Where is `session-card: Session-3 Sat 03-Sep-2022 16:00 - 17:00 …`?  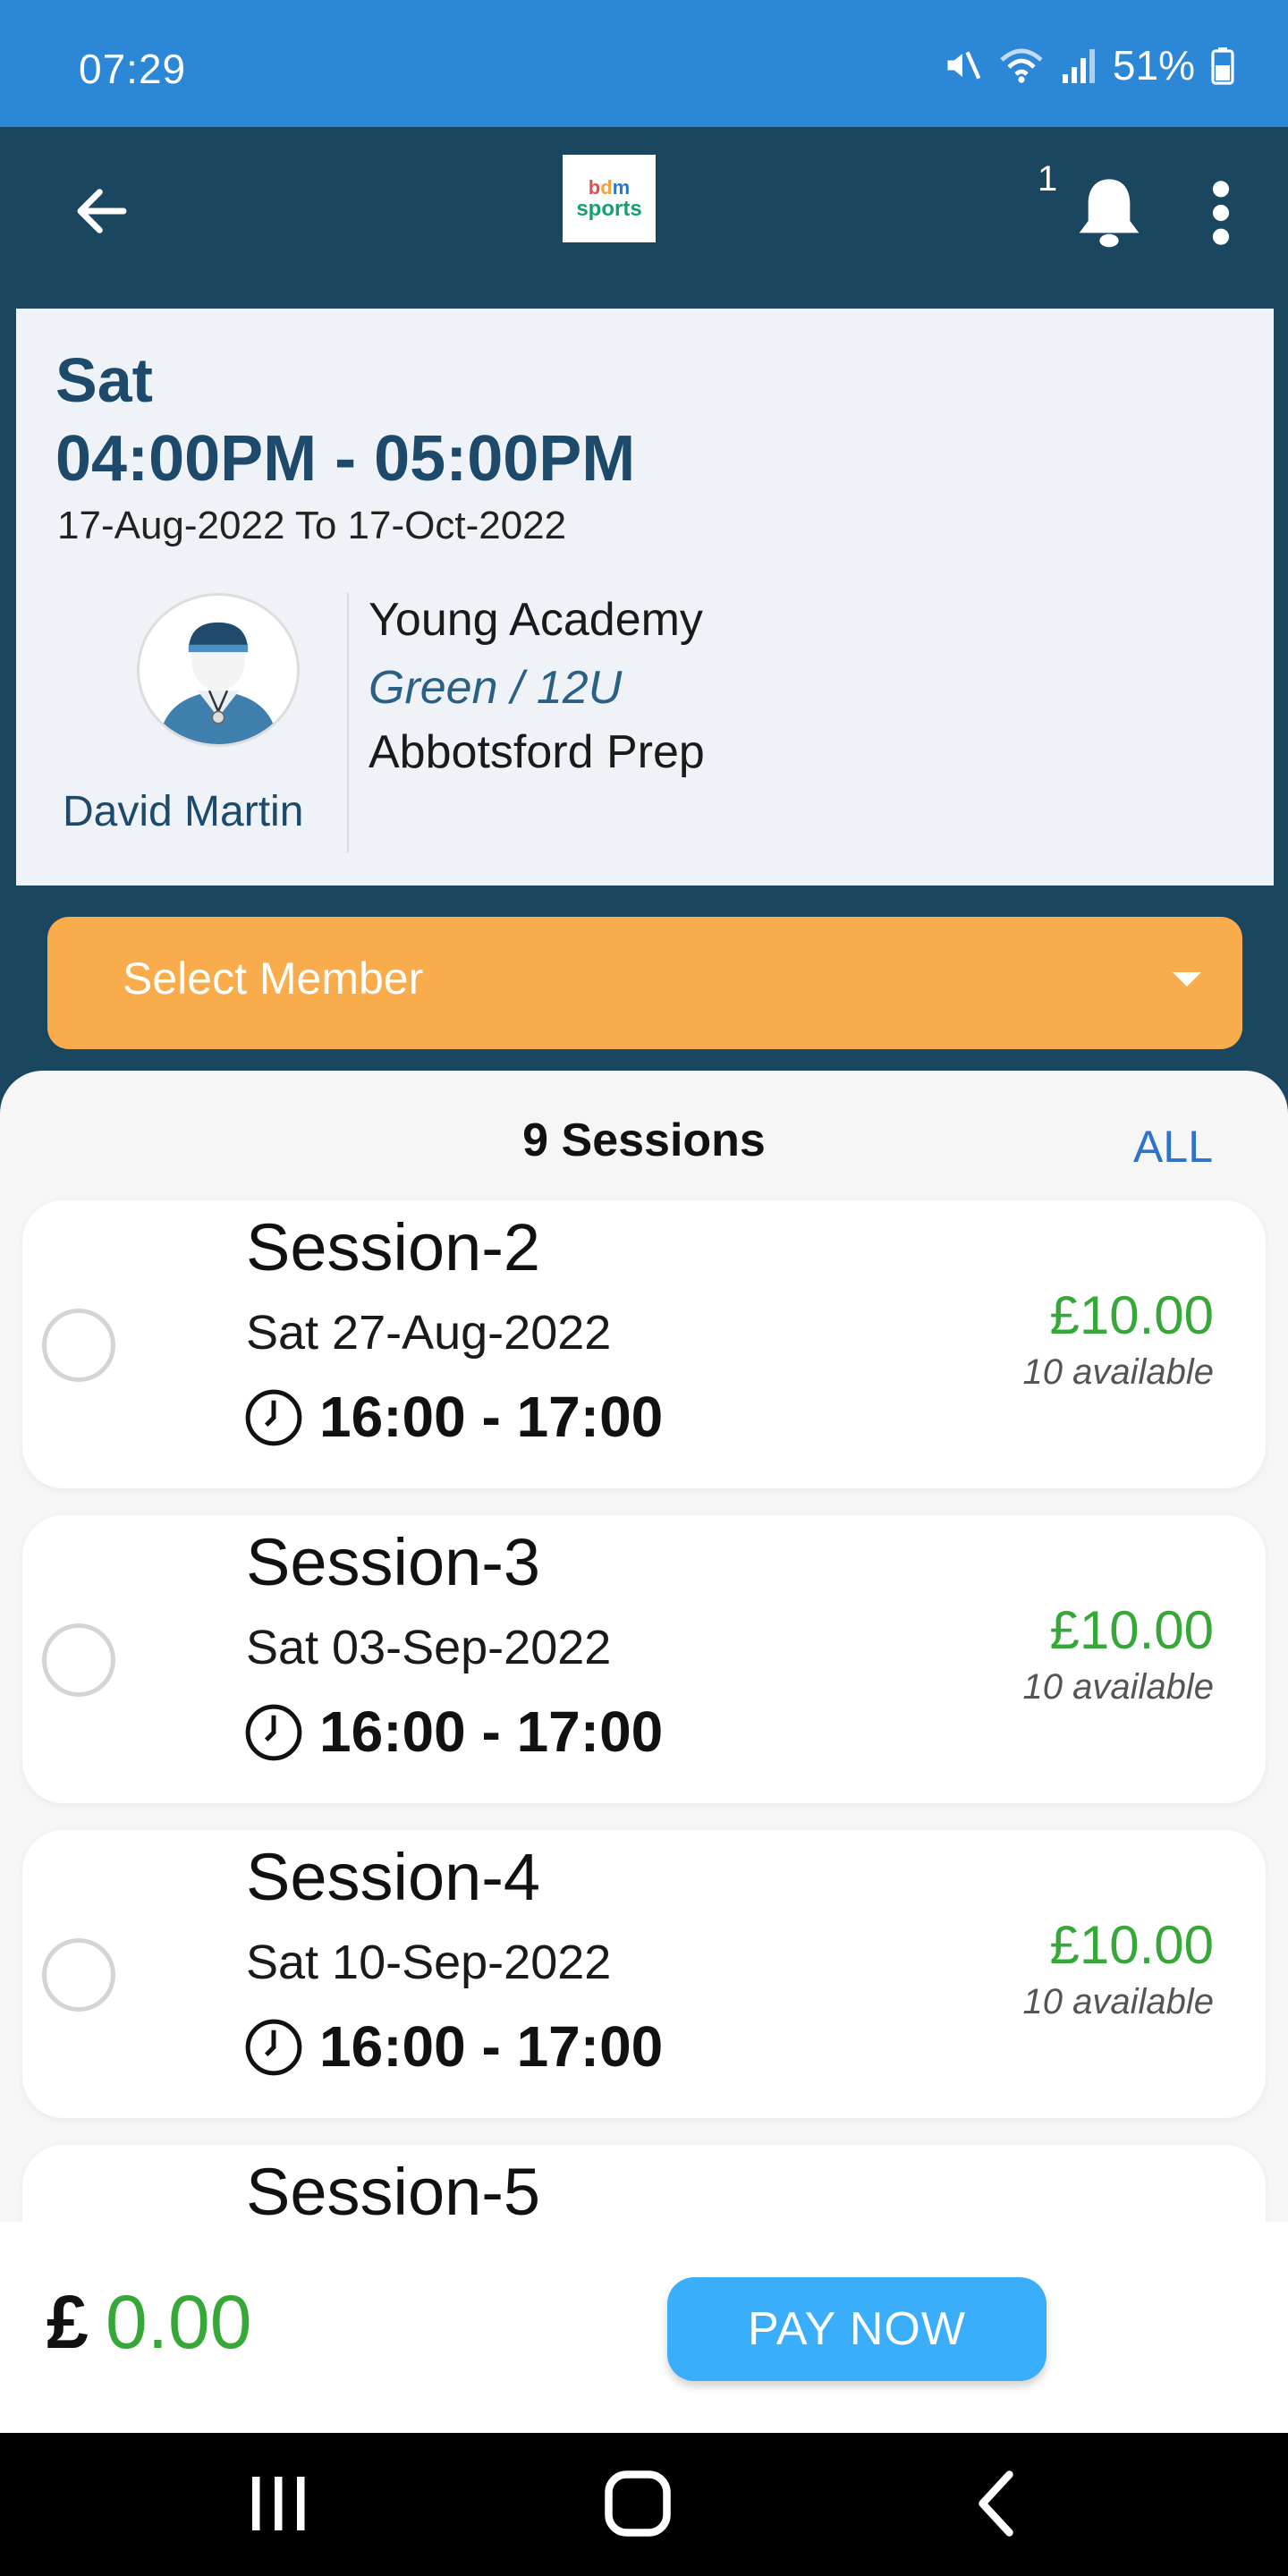 session-card: Session-3 Sat 03-Sep-2022 16:00 - 17:00 … is located at coordinates (644, 1659).